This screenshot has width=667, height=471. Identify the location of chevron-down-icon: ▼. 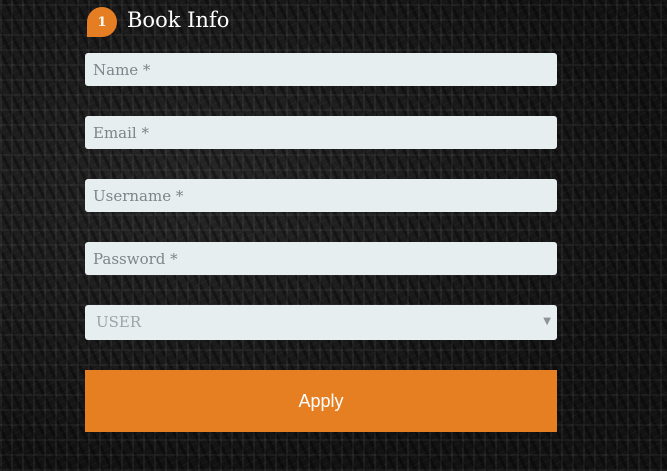
(547, 321).